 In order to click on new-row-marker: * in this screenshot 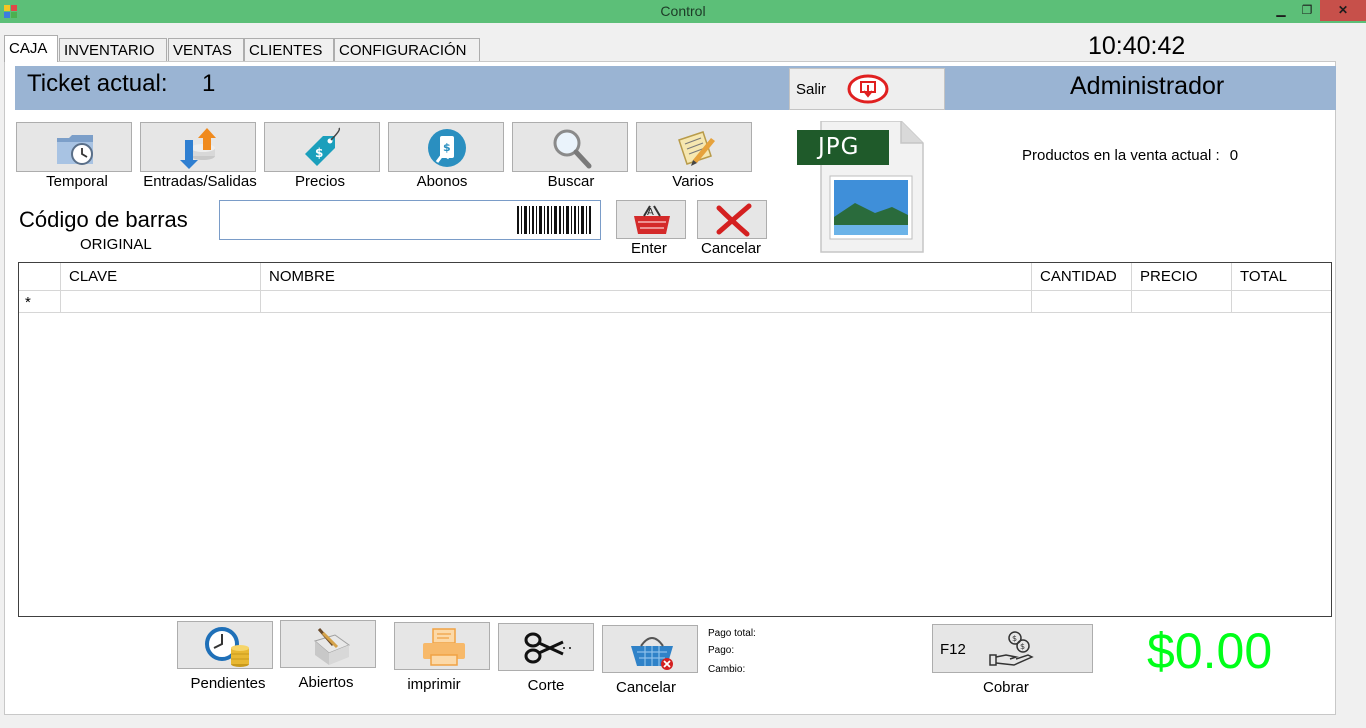, I will do `click(28, 302)`.